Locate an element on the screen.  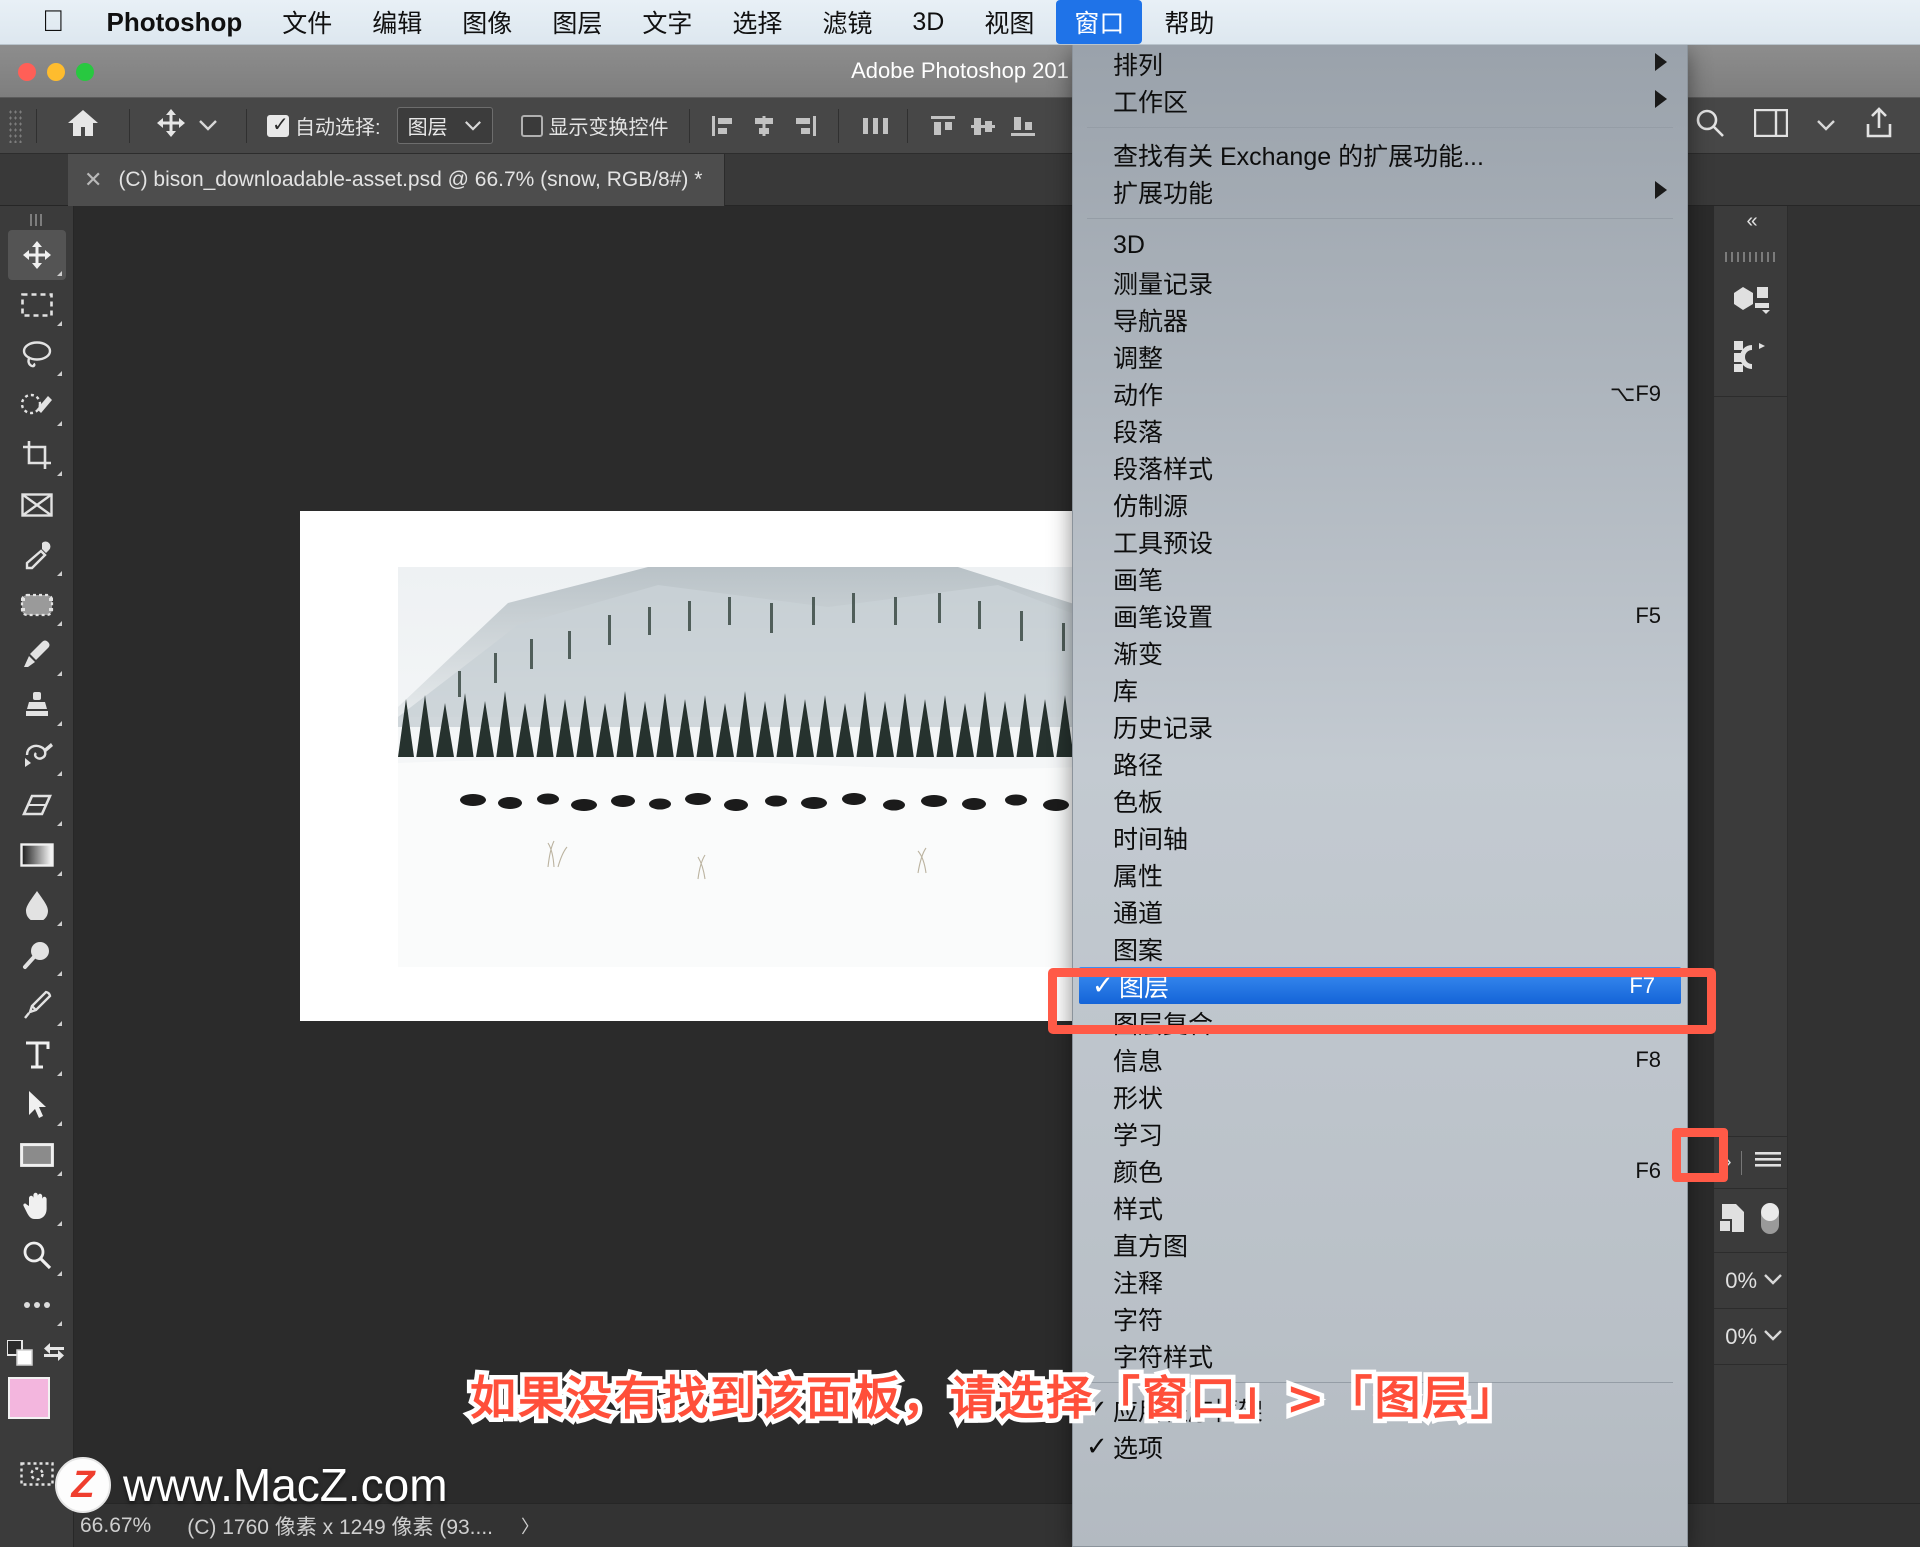
window-menu-item-字符: 字符 is located at coordinates (1380, 1318).